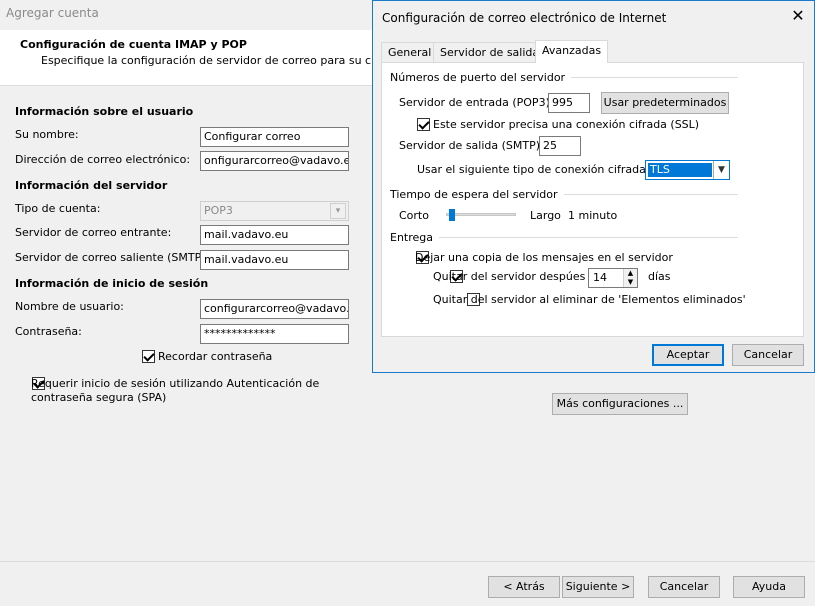  Describe the element at coordinates (410, 52) in the screenshot. I see `tab-general: General` at that location.